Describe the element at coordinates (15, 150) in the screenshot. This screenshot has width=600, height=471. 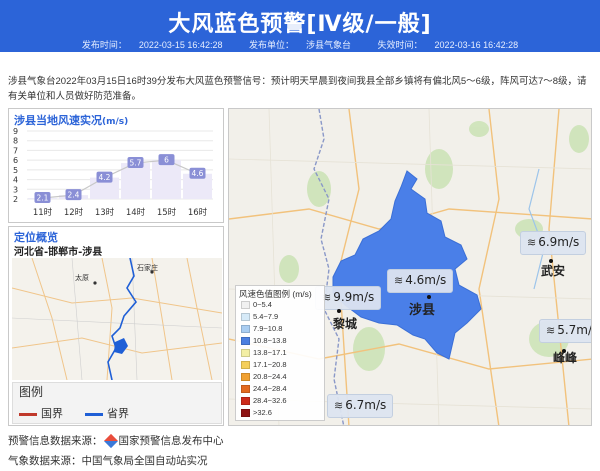
I see `y-tick-label: 7` at that location.